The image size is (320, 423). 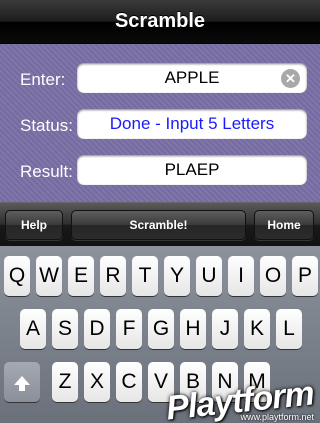 I want to click on key-k: K, so click(x=257, y=329).